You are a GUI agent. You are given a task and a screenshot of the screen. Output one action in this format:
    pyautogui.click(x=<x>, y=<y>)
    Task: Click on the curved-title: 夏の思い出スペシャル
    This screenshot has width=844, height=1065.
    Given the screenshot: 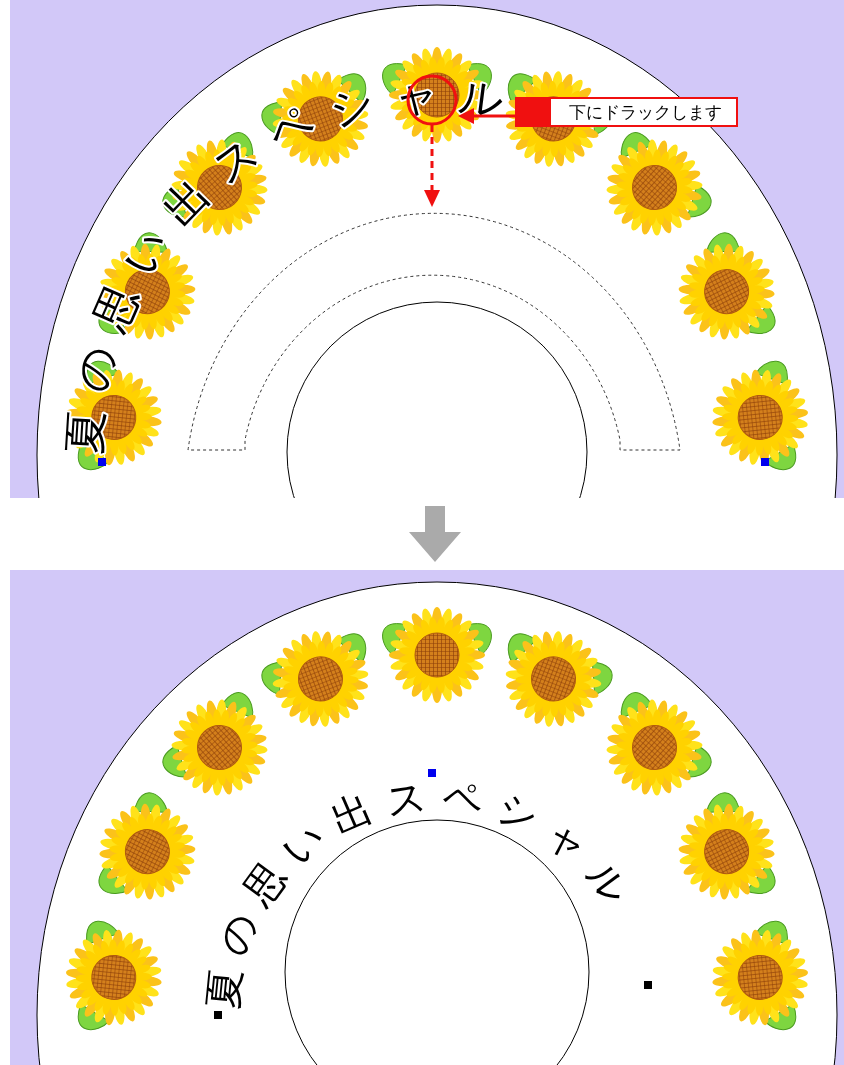 What is the action you would take?
    pyautogui.click(x=419, y=891)
    